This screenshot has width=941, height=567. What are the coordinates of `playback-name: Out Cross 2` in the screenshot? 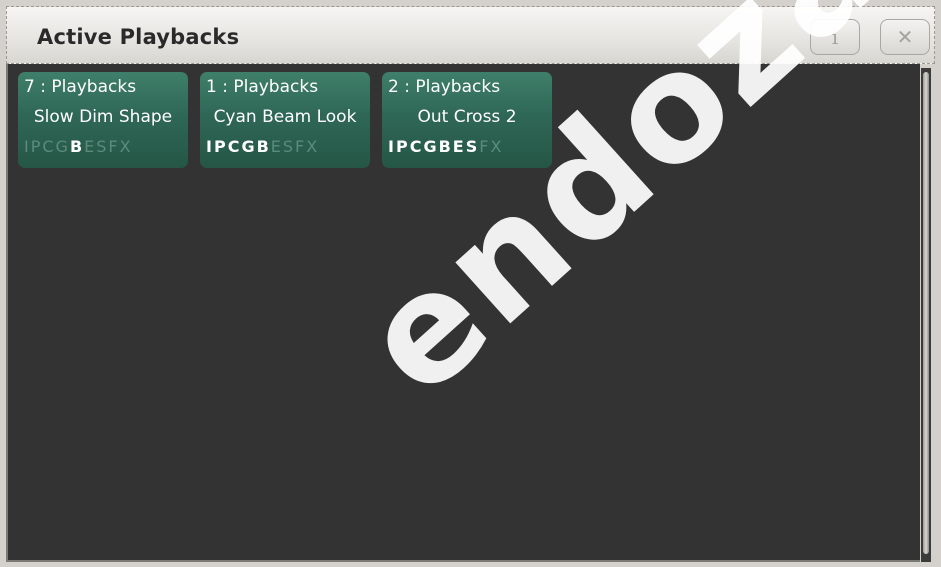 It's located at (467, 117).